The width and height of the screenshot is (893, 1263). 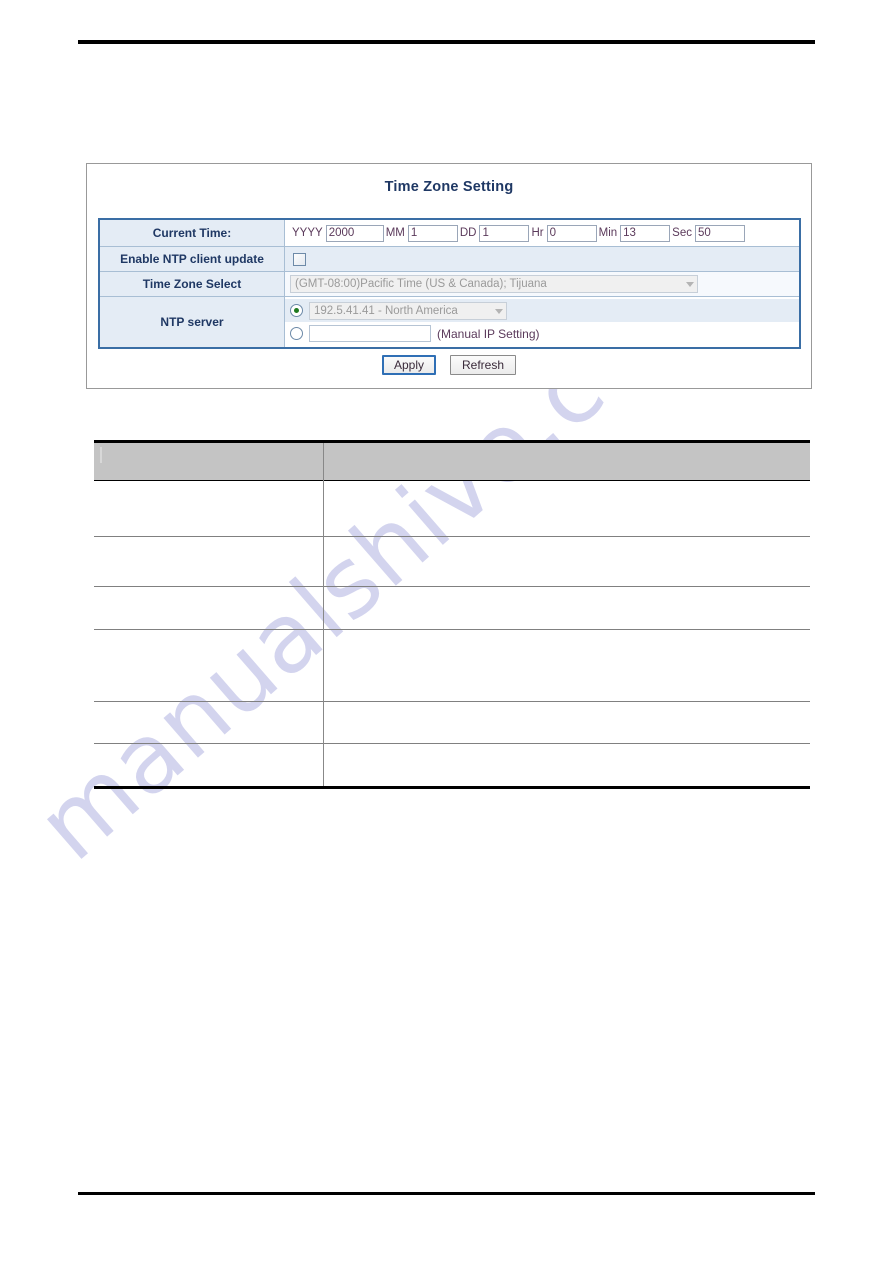 What do you see at coordinates (719, 233) in the screenshot?
I see `second-input` at bounding box center [719, 233].